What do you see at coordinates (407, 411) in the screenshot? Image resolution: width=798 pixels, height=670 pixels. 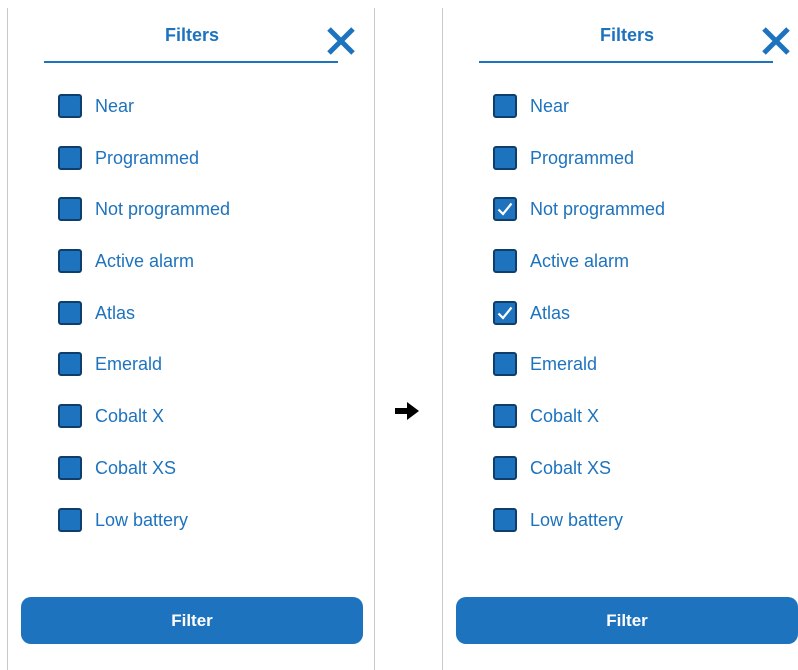 I see `arrow-right-icon` at bounding box center [407, 411].